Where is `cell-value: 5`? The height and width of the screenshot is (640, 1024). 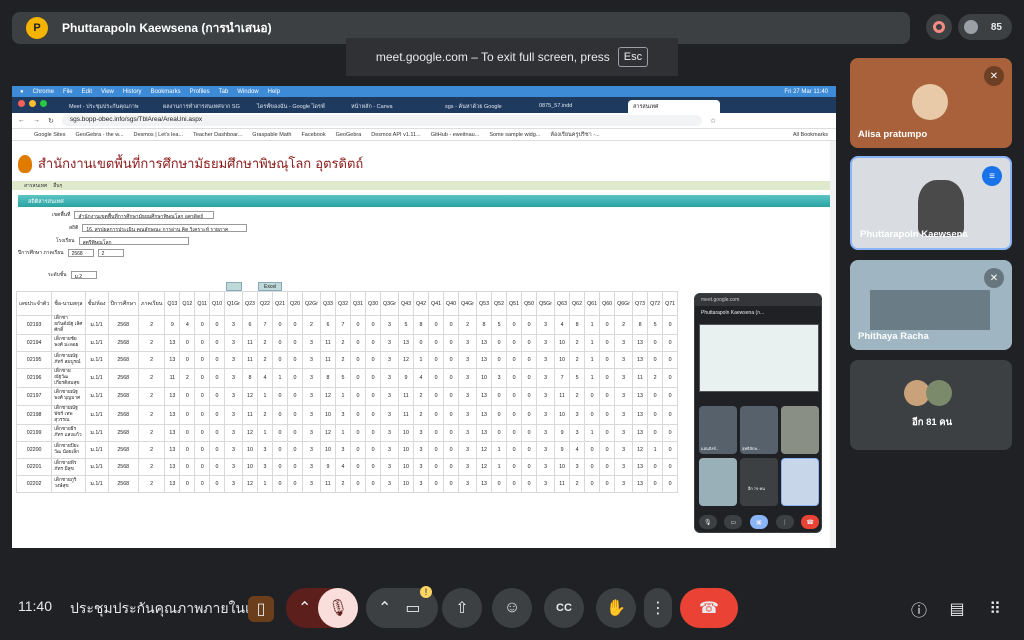 cell-value: 5 is located at coordinates (655, 325).